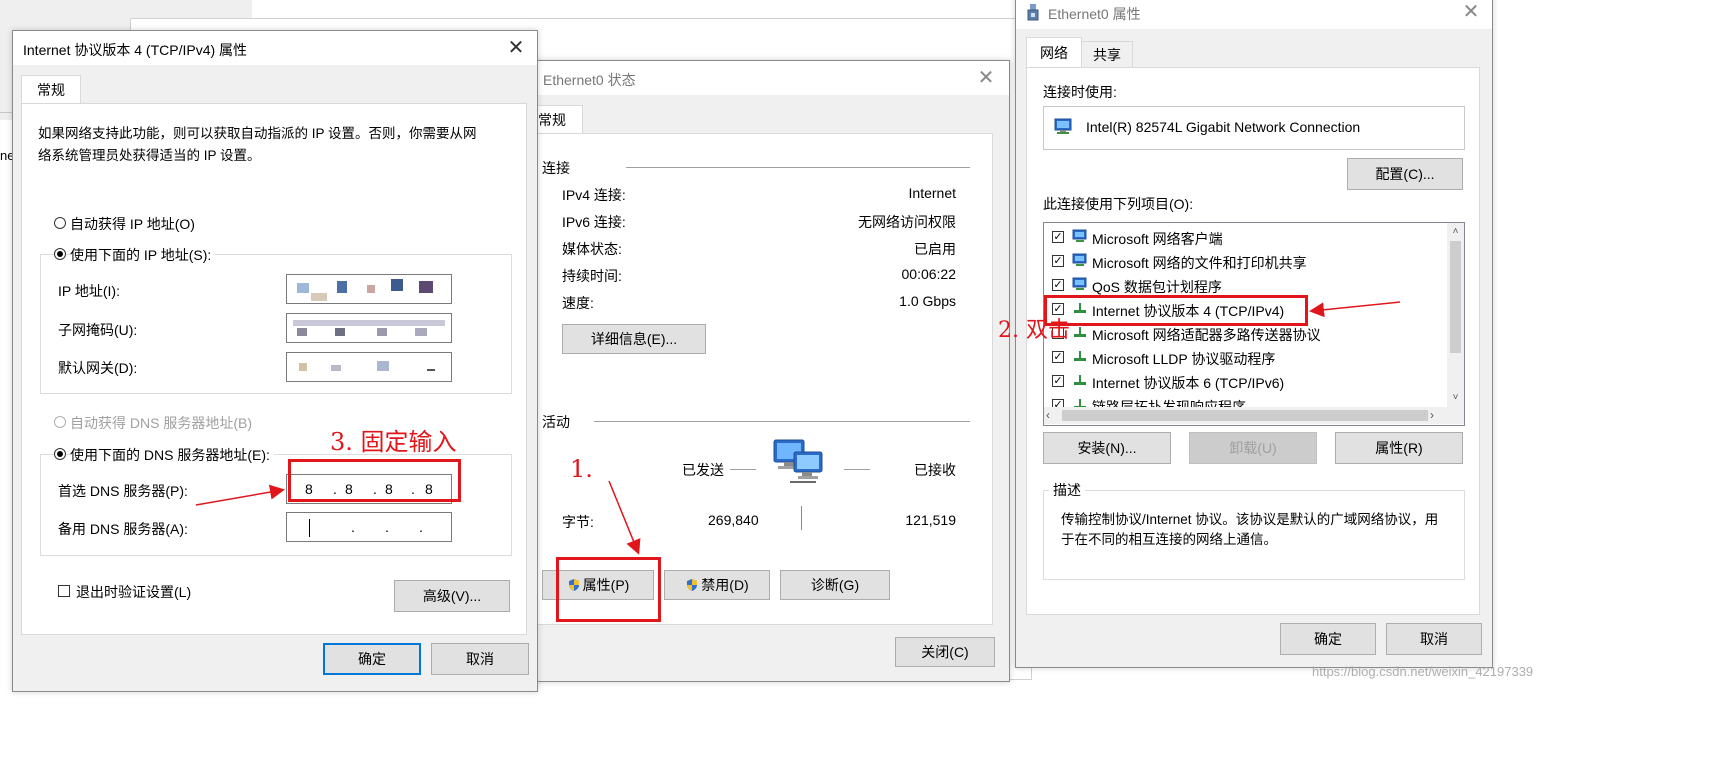  What do you see at coordinates (1355, 309) in the screenshot?
I see `arrow-to-ipv4-item` at bounding box center [1355, 309].